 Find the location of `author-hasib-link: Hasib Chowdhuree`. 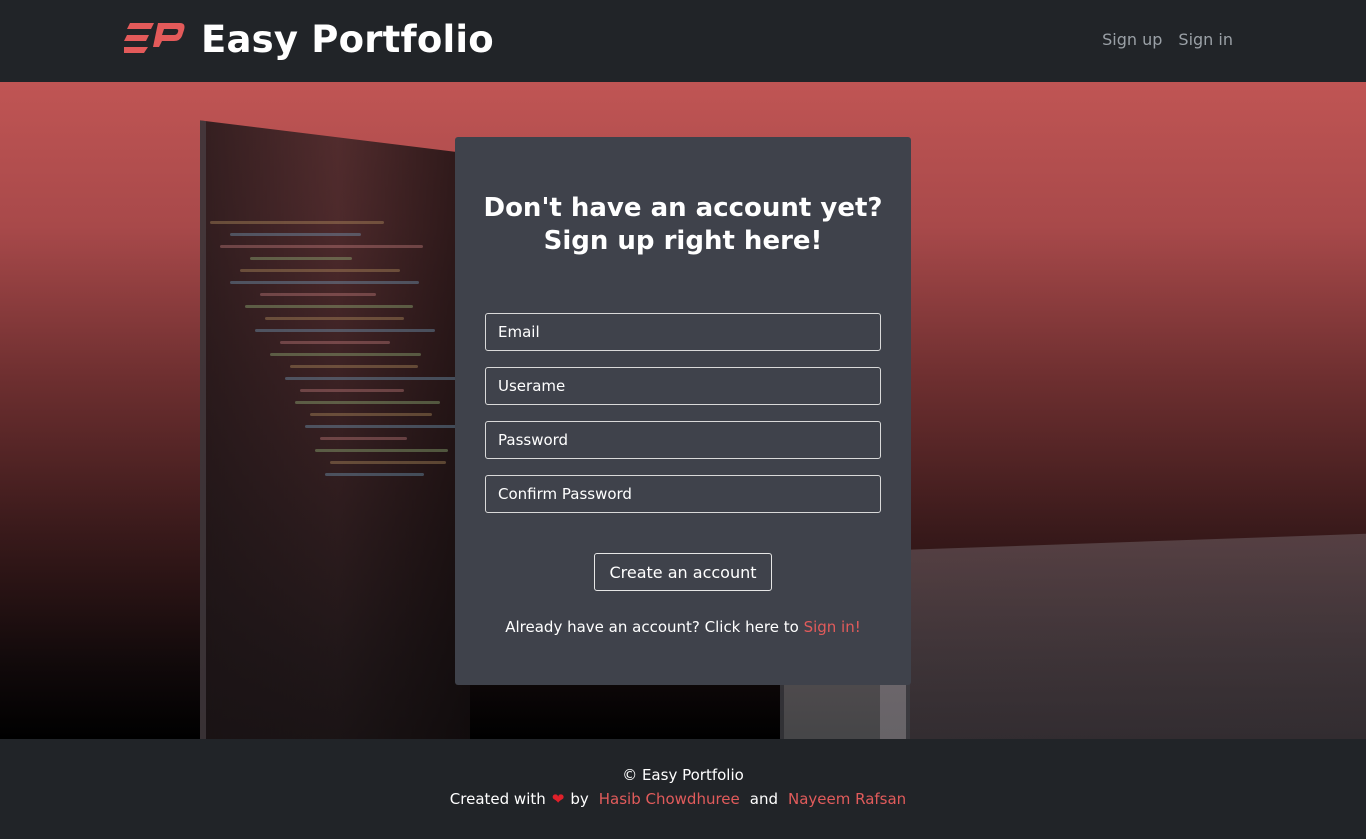

author-hasib-link: Hasib Chowdhuree is located at coordinates (669, 799).